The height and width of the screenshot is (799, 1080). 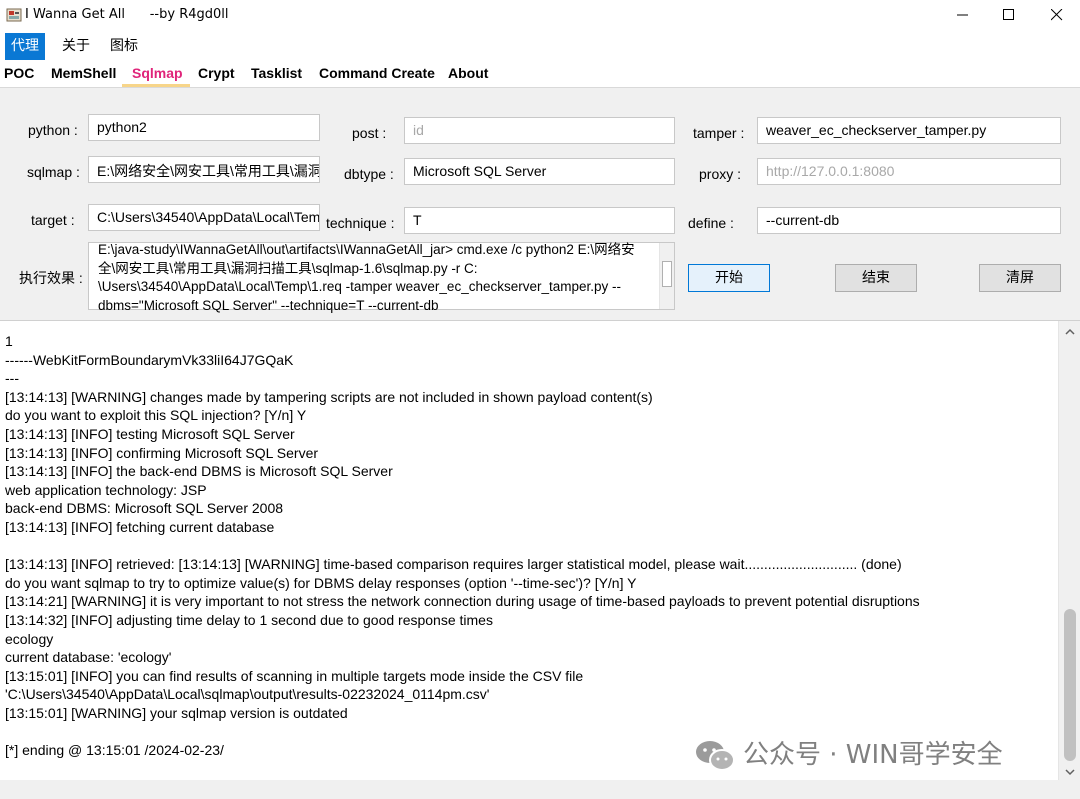 What do you see at coordinates (127, 14) in the screenshot?
I see `window-title: I Wanna Get All --by R4gd0ll` at bounding box center [127, 14].